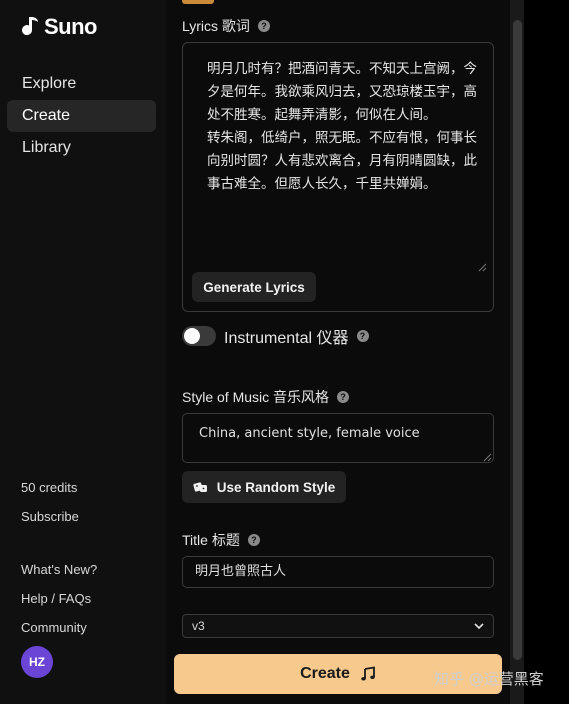 This screenshot has height=704, width=569. What do you see at coordinates (198, 2) in the screenshot?
I see `scrolled-item-edge` at bounding box center [198, 2].